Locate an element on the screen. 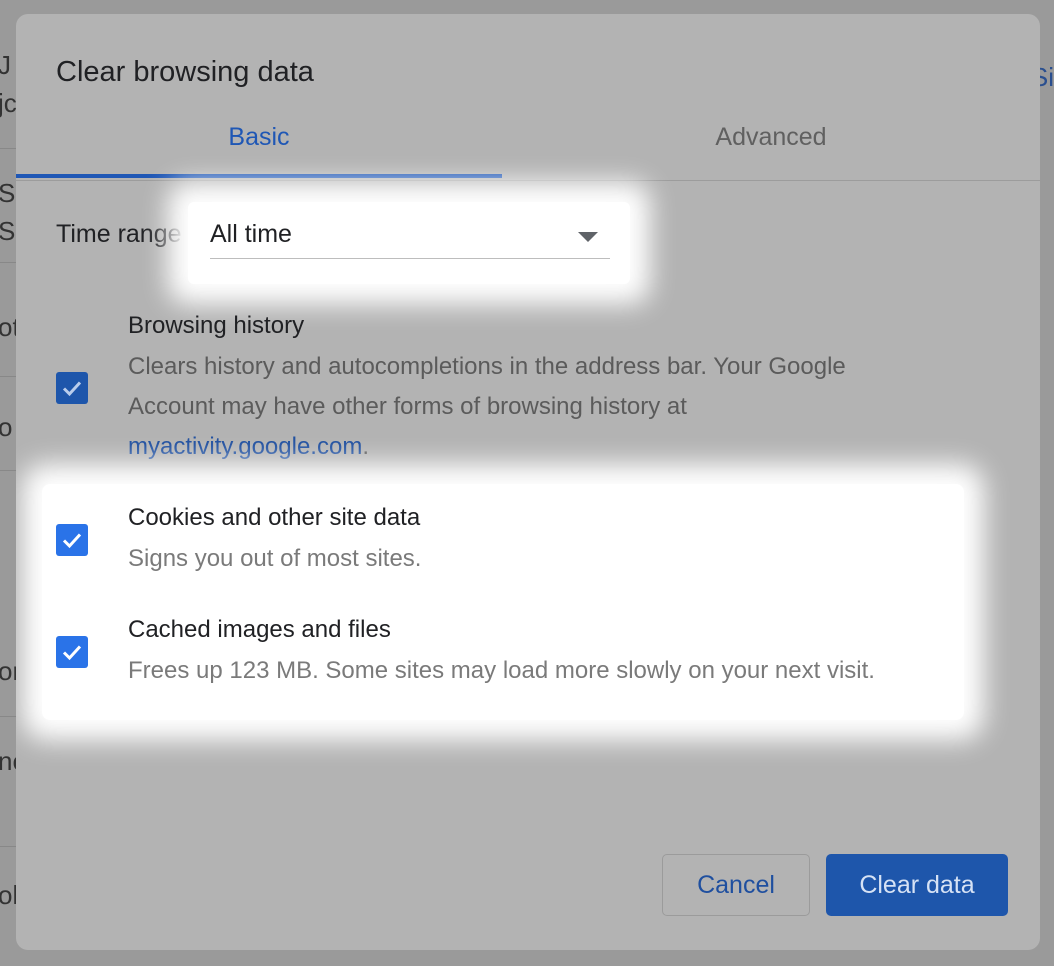 The width and height of the screenshot is (1054, 966). cached-images-checkbox is located at coordinates (72, 652).